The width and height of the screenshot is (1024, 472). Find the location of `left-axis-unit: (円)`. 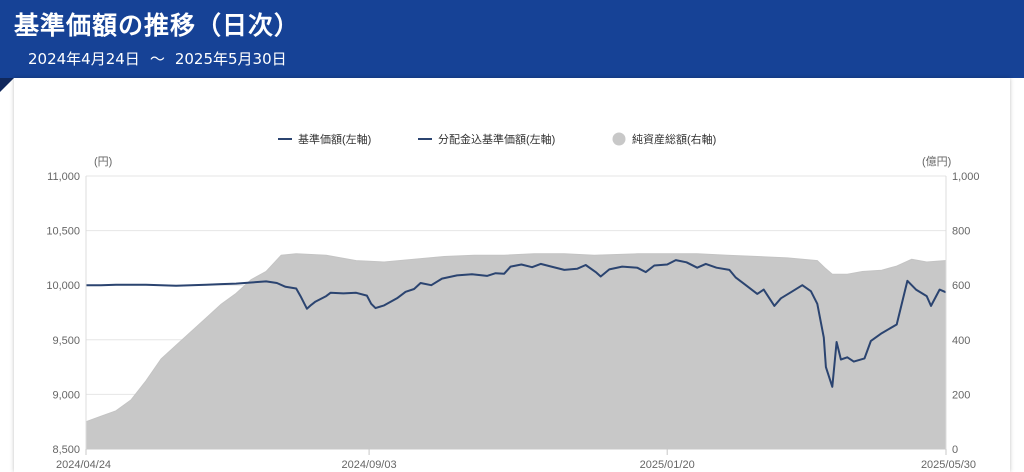

left-axis-unit: (円) is located at coordinates (103, 162).